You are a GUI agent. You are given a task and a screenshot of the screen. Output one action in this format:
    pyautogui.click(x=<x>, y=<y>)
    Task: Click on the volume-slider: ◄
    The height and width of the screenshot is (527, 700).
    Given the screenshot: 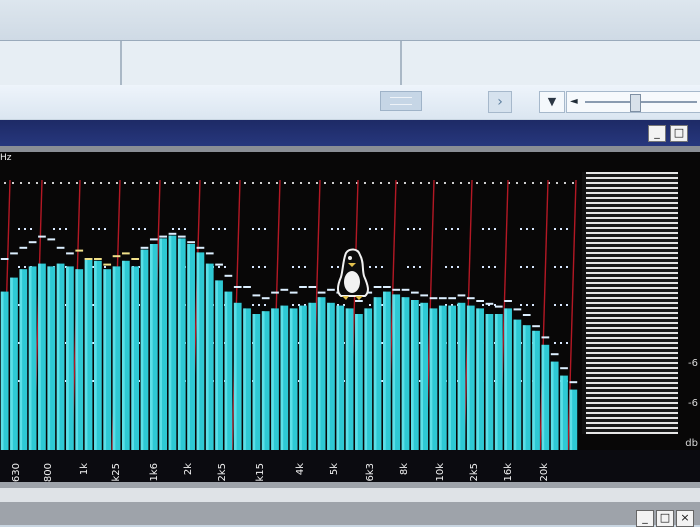 What is the action you would take?
    pyautogui.click(x=633, y=102)
    